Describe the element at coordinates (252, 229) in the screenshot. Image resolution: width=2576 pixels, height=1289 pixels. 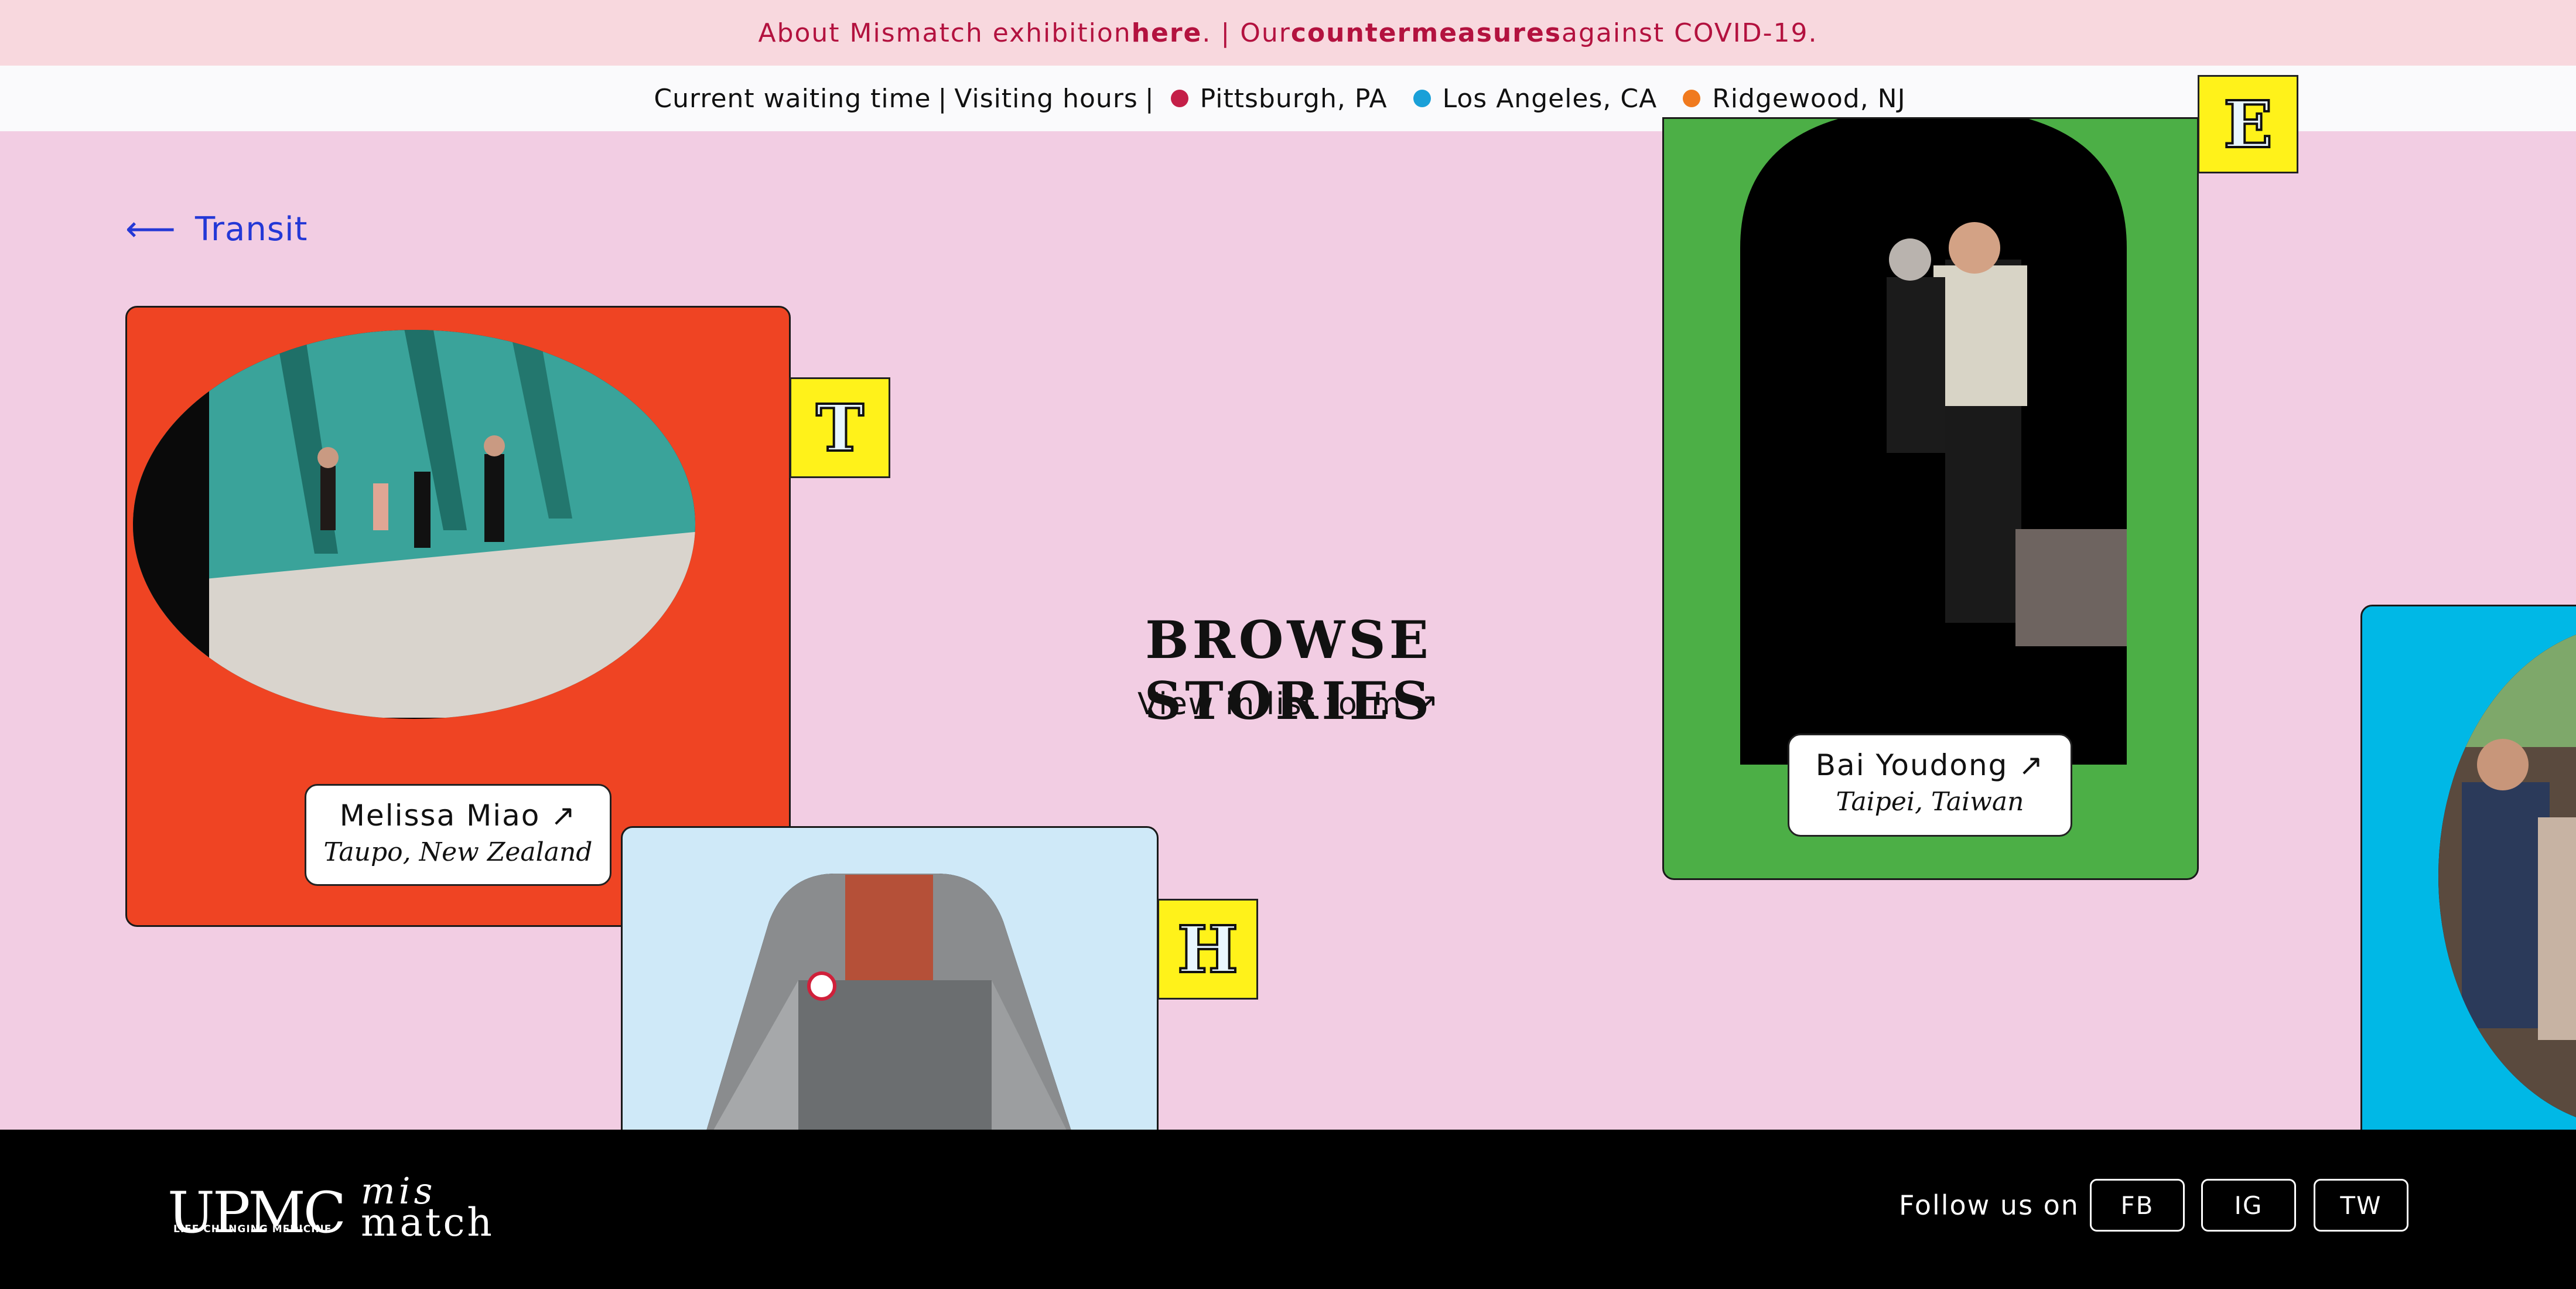
I see `back-link-label: Transit` at that location.